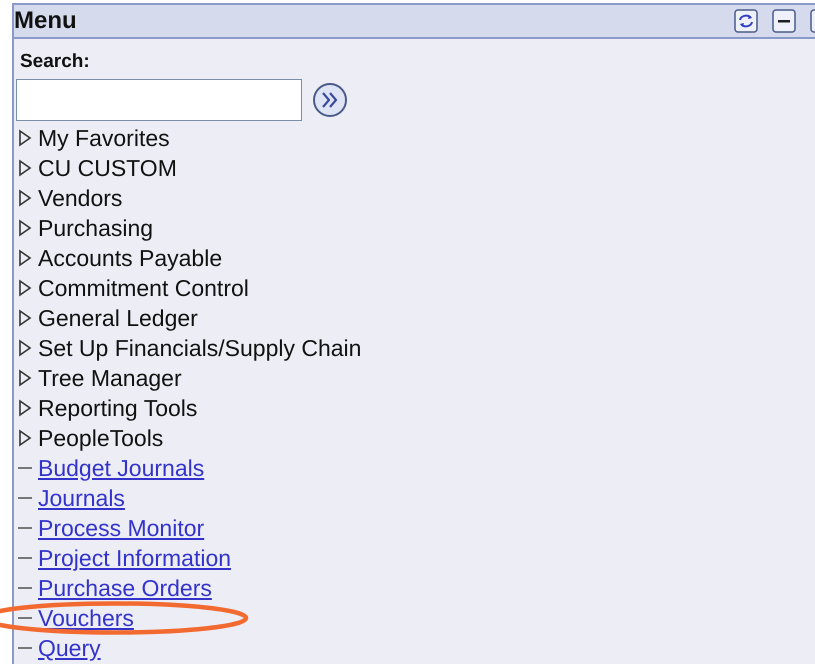  Describe the element at coordinates (69, 648) in the screenshot. I see `menu-link: Query` at that location.